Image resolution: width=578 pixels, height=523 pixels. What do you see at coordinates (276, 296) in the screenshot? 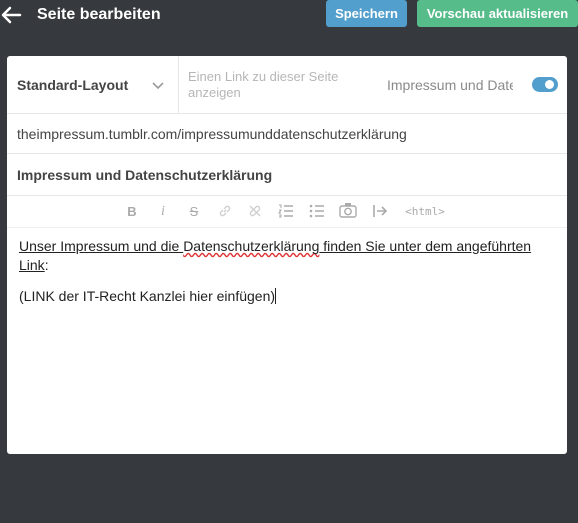
I see `text-cursor` at bounding box center [276, 296].